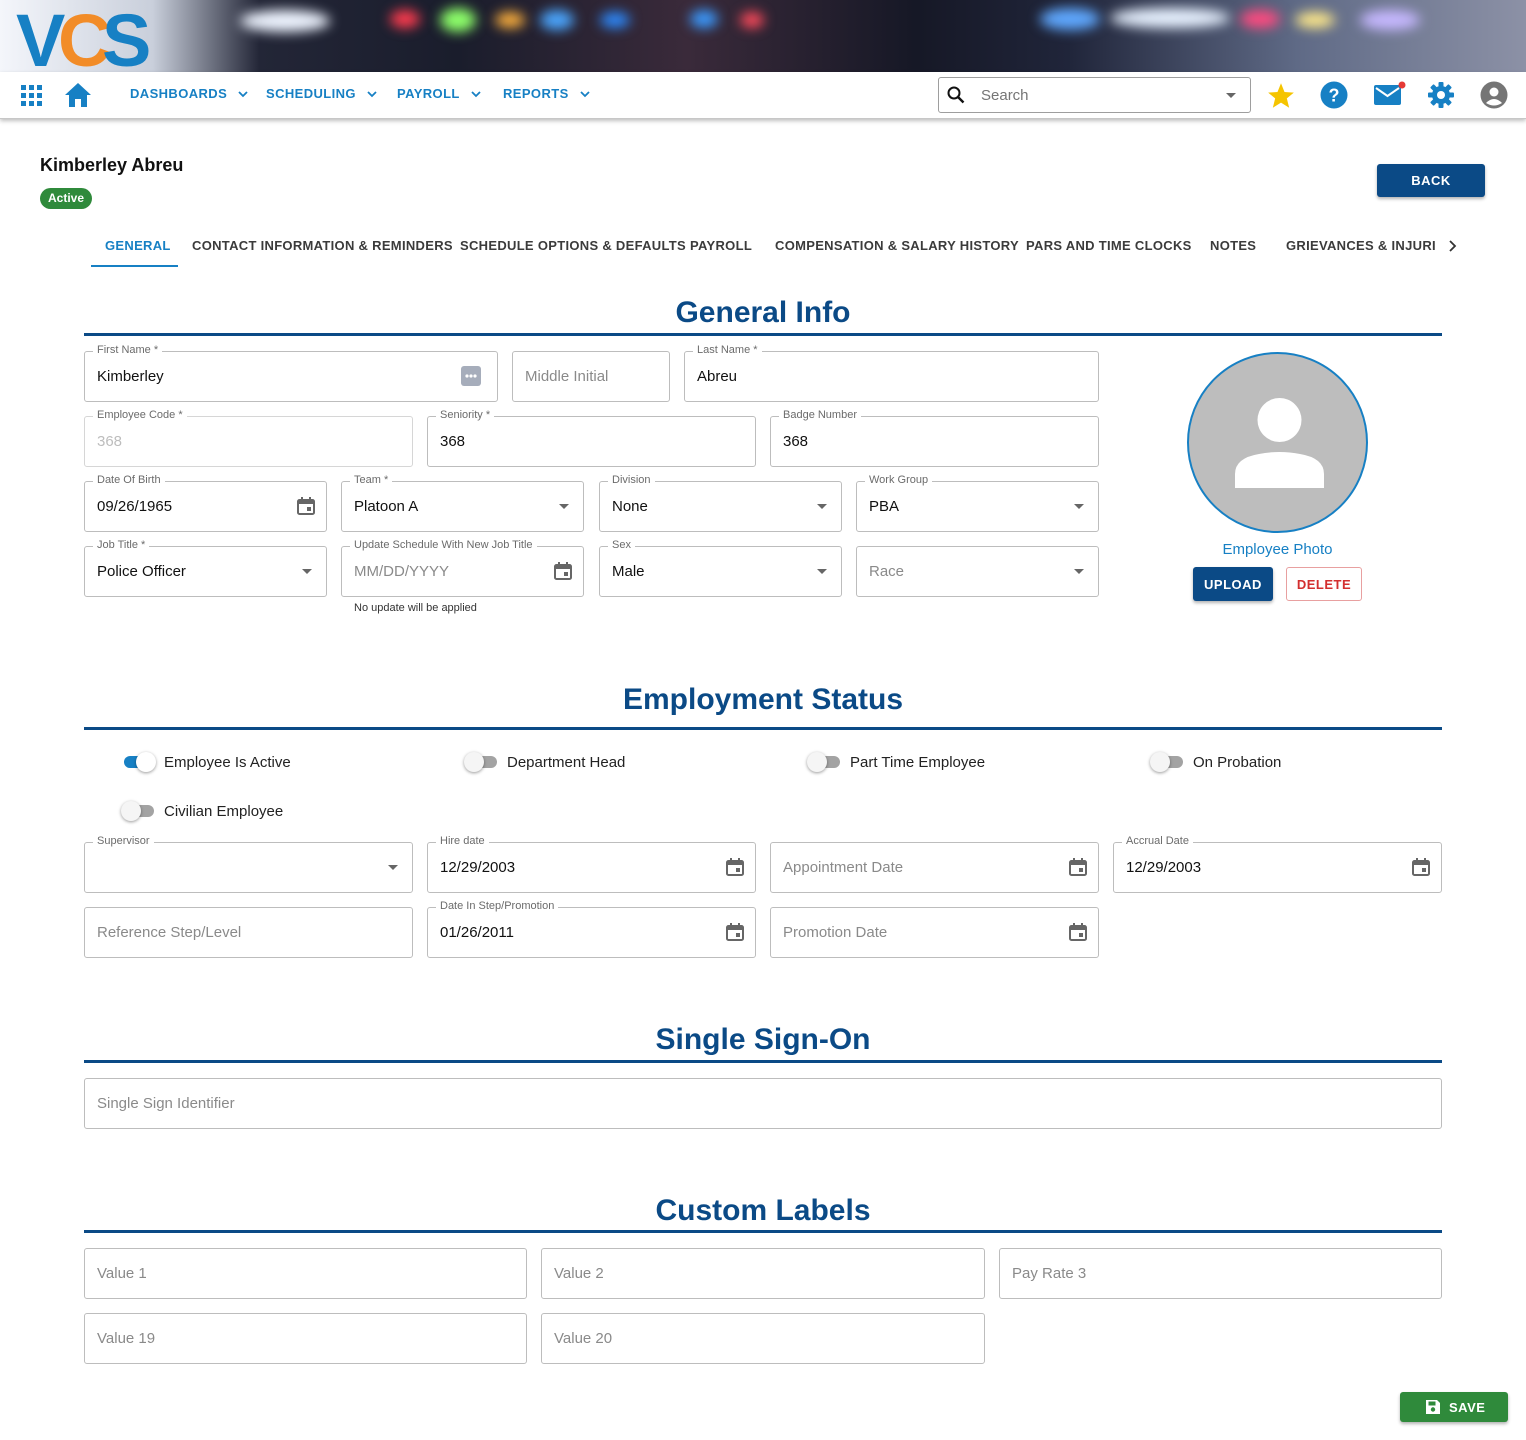 Image resolution: width=1526 pixels, height=1440 pixels. What do you see at coordinates (1231, 95) in the screenshot?
I see `search-dropdown-caret` at bounding box center [1231, 95].